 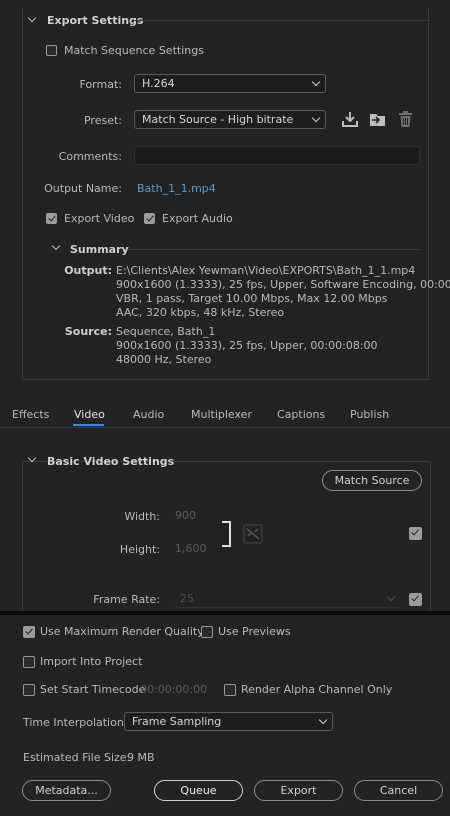 What do you see at coordinates (141, 757) in the screenshot?
I see `estimated-file-size-value: 9 MB` at bounding box center [141, 757].